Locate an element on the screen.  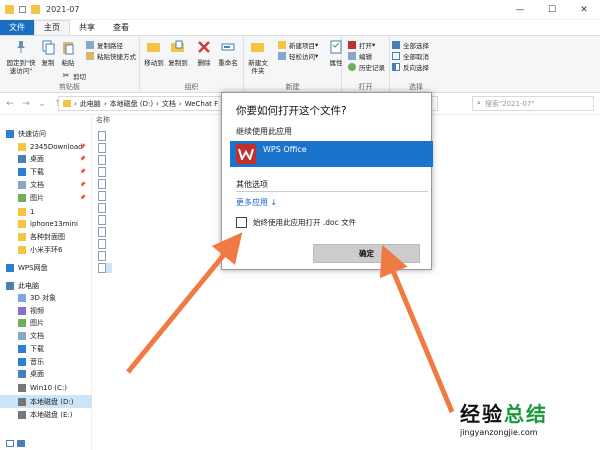
pin-icon is located at coordinates (21, 47).